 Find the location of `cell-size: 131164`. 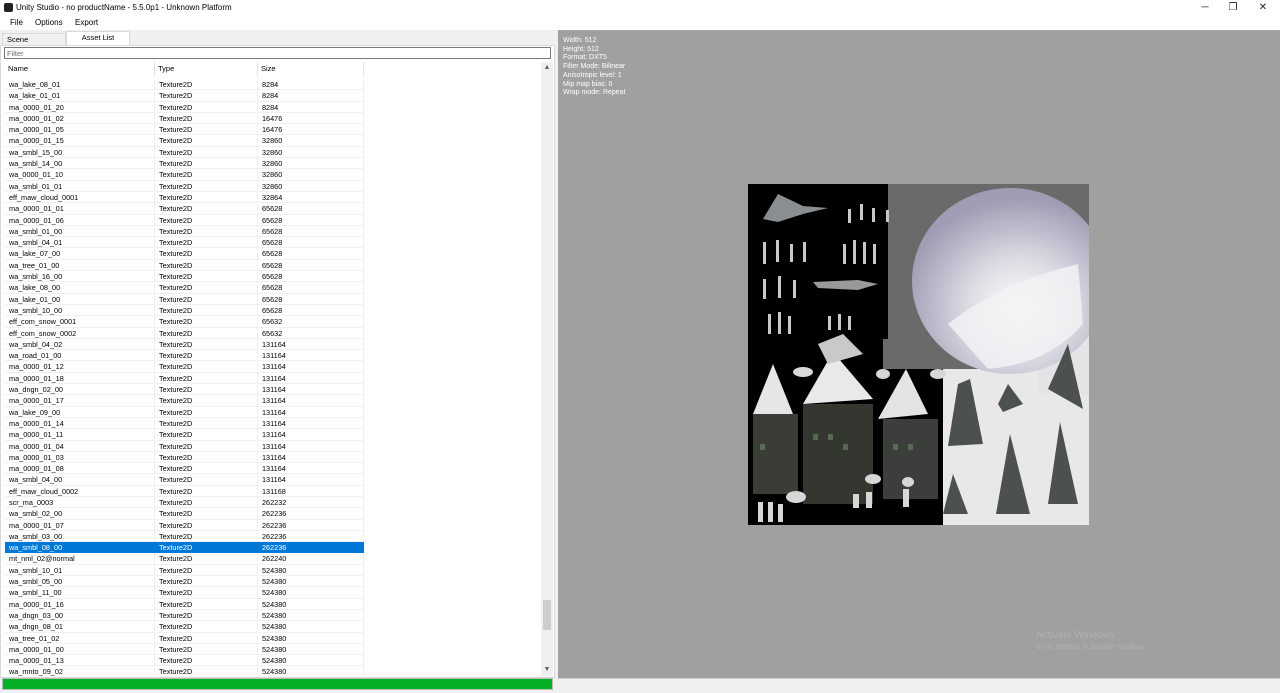

cell-size: 131164 is located at coordinates (311, 378).